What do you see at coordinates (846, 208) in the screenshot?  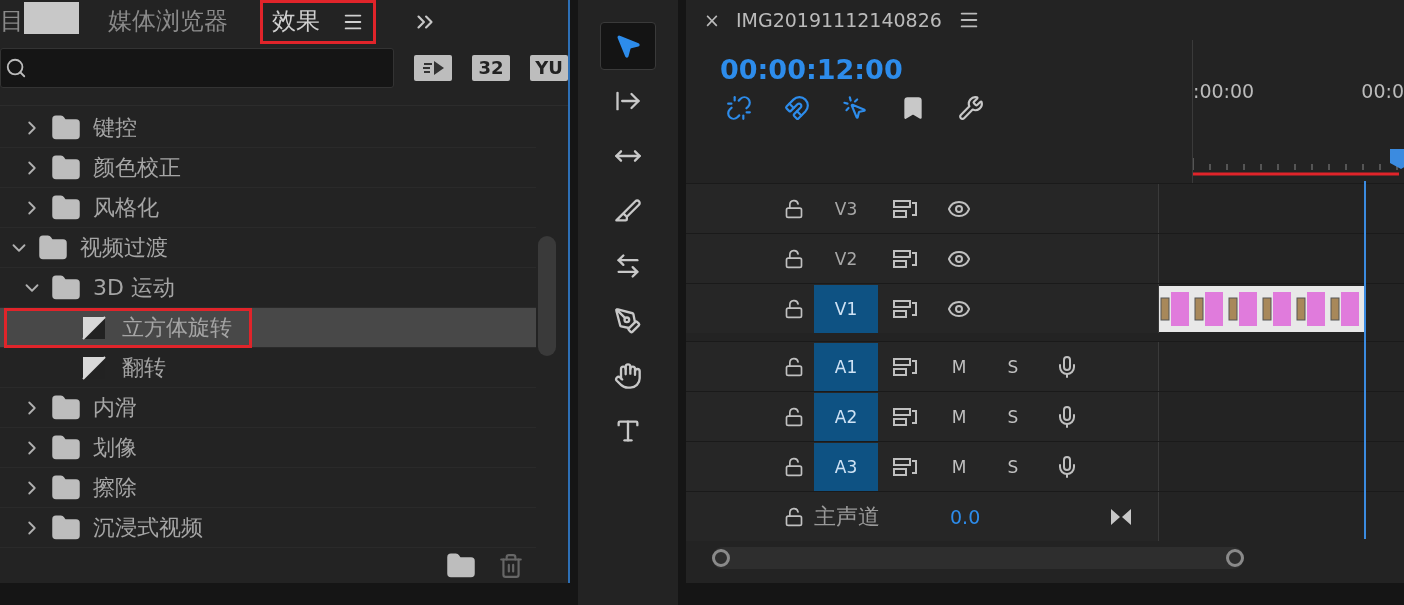 I see `track-target: V3` at bounding box center [846, 208].